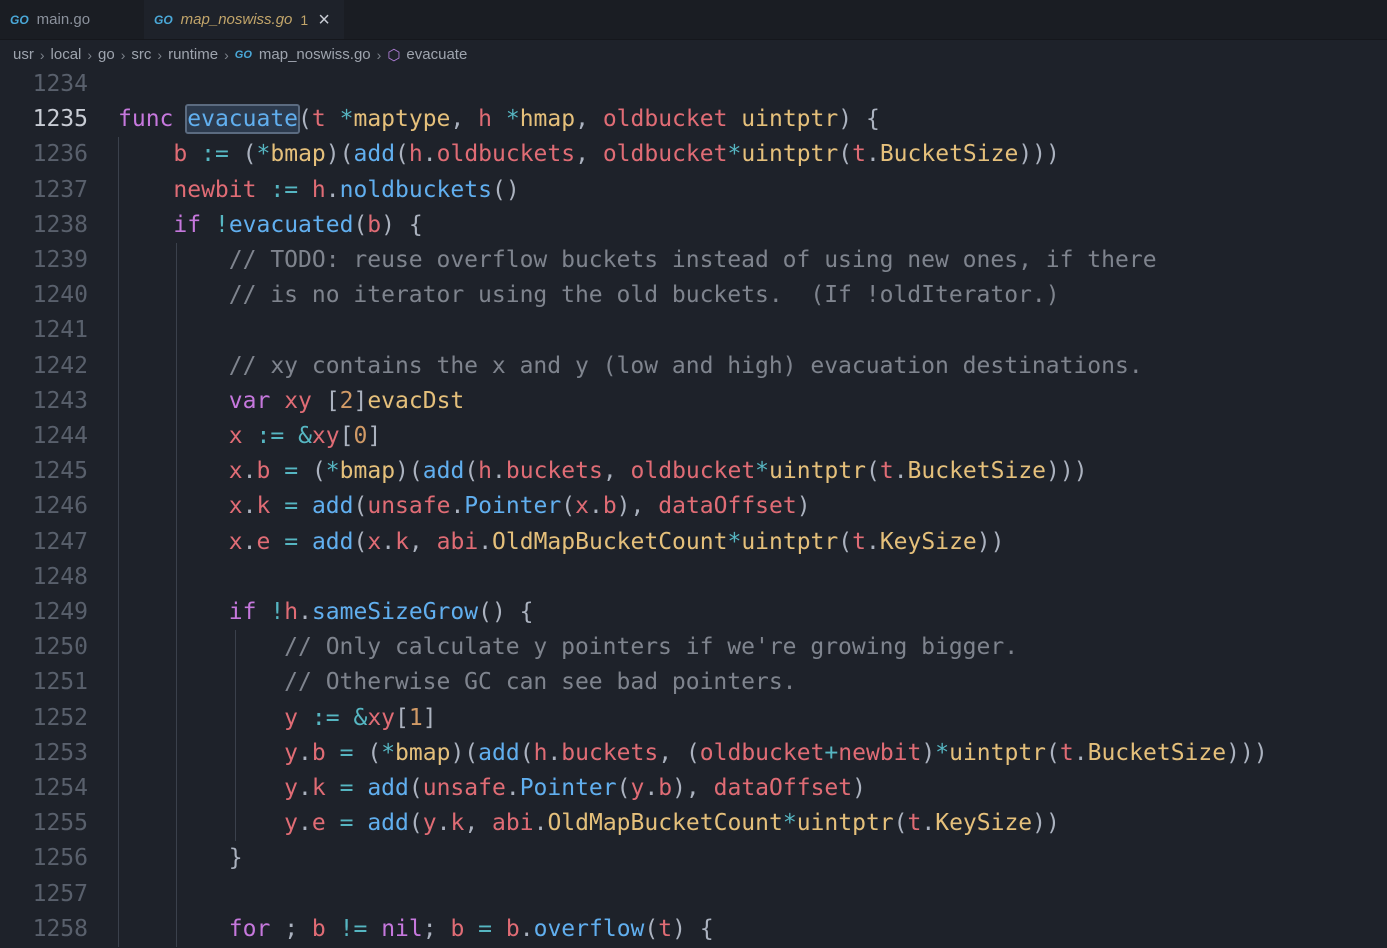 The width and height of the screenshot is (1387, 948). What do you see at coordinates (60, 893) in the screenshot?
I see `line-number: 1257` at bounding box center [60, 893].